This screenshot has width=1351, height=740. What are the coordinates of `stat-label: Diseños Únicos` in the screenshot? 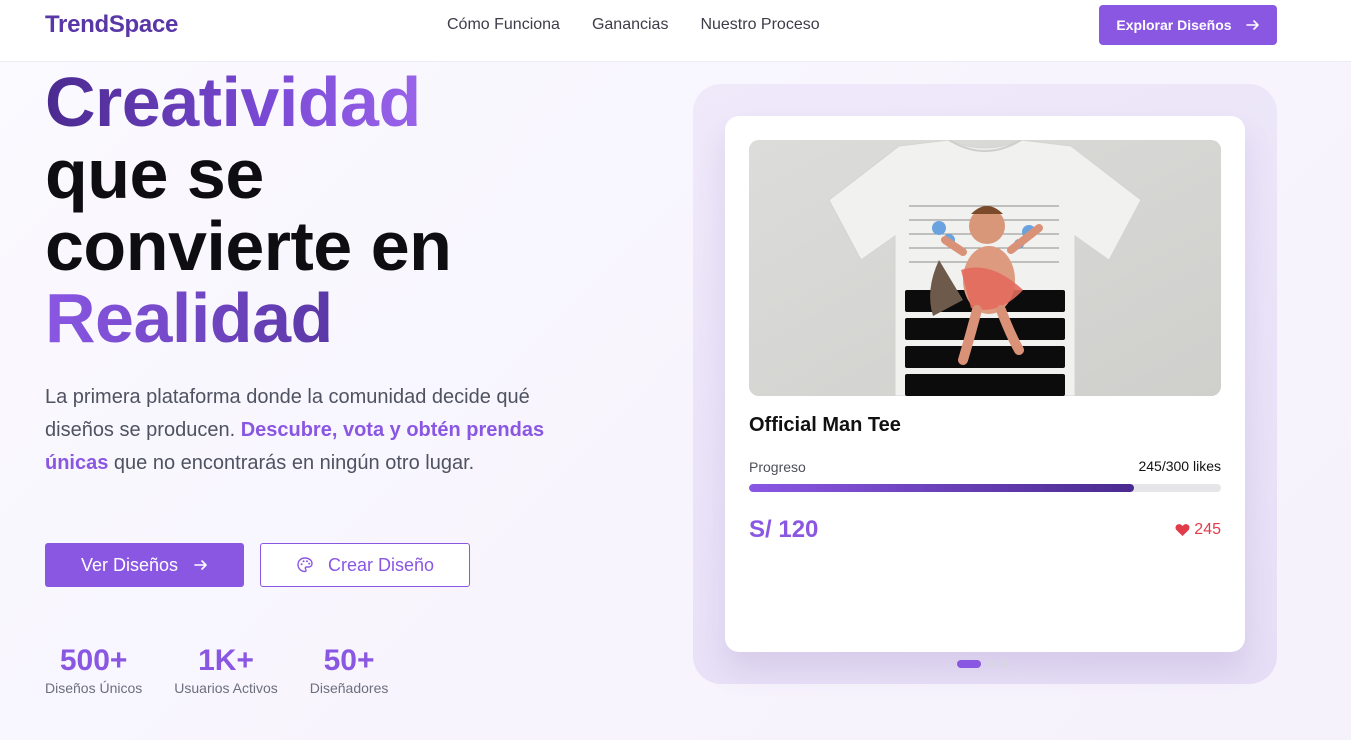 It's located at (94, 688).